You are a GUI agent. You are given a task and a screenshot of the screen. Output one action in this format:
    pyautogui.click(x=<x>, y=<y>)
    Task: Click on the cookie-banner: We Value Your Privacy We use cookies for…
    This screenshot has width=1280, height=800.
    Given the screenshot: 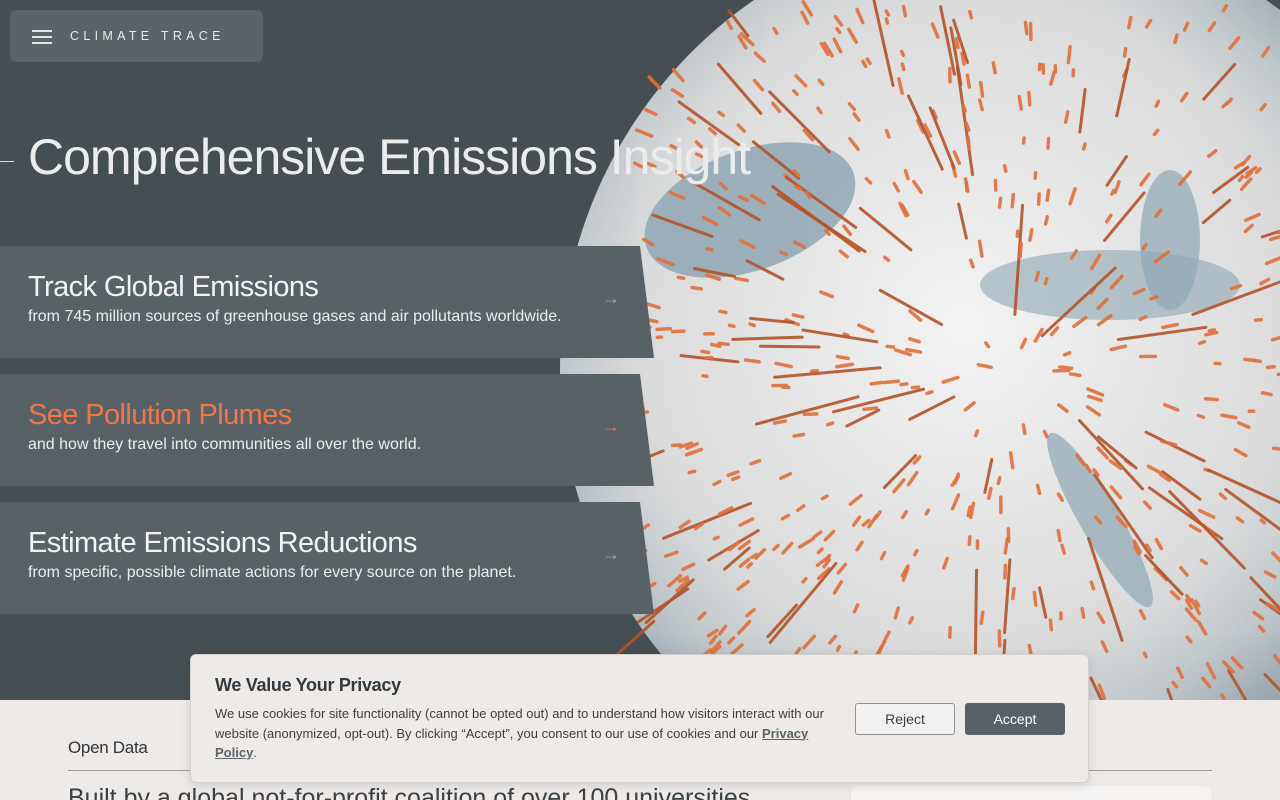 What is the action you would take?
    pyautogui.click(x=639, y=718)
    